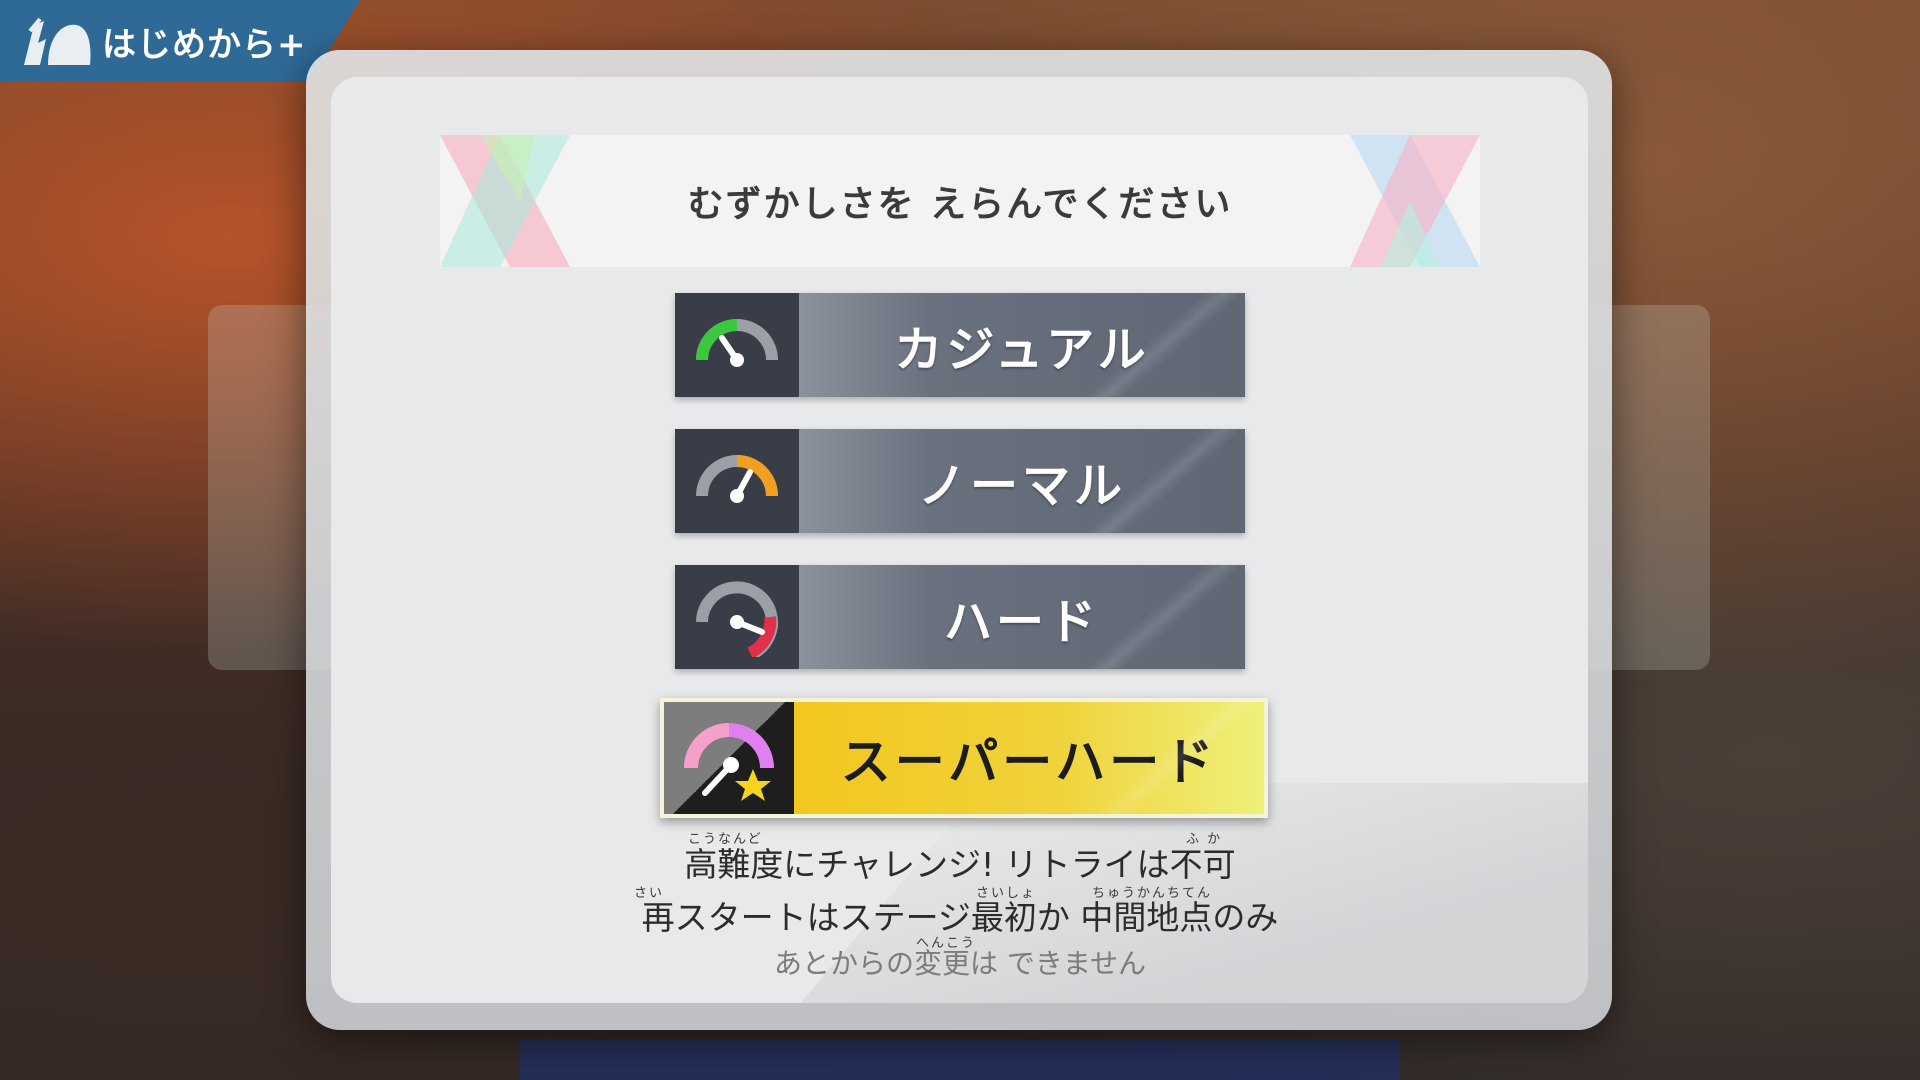 The width and height of the screenshot is (1920, 1080). I want to click on casual-label: カジュアル, so click(1022, 350).